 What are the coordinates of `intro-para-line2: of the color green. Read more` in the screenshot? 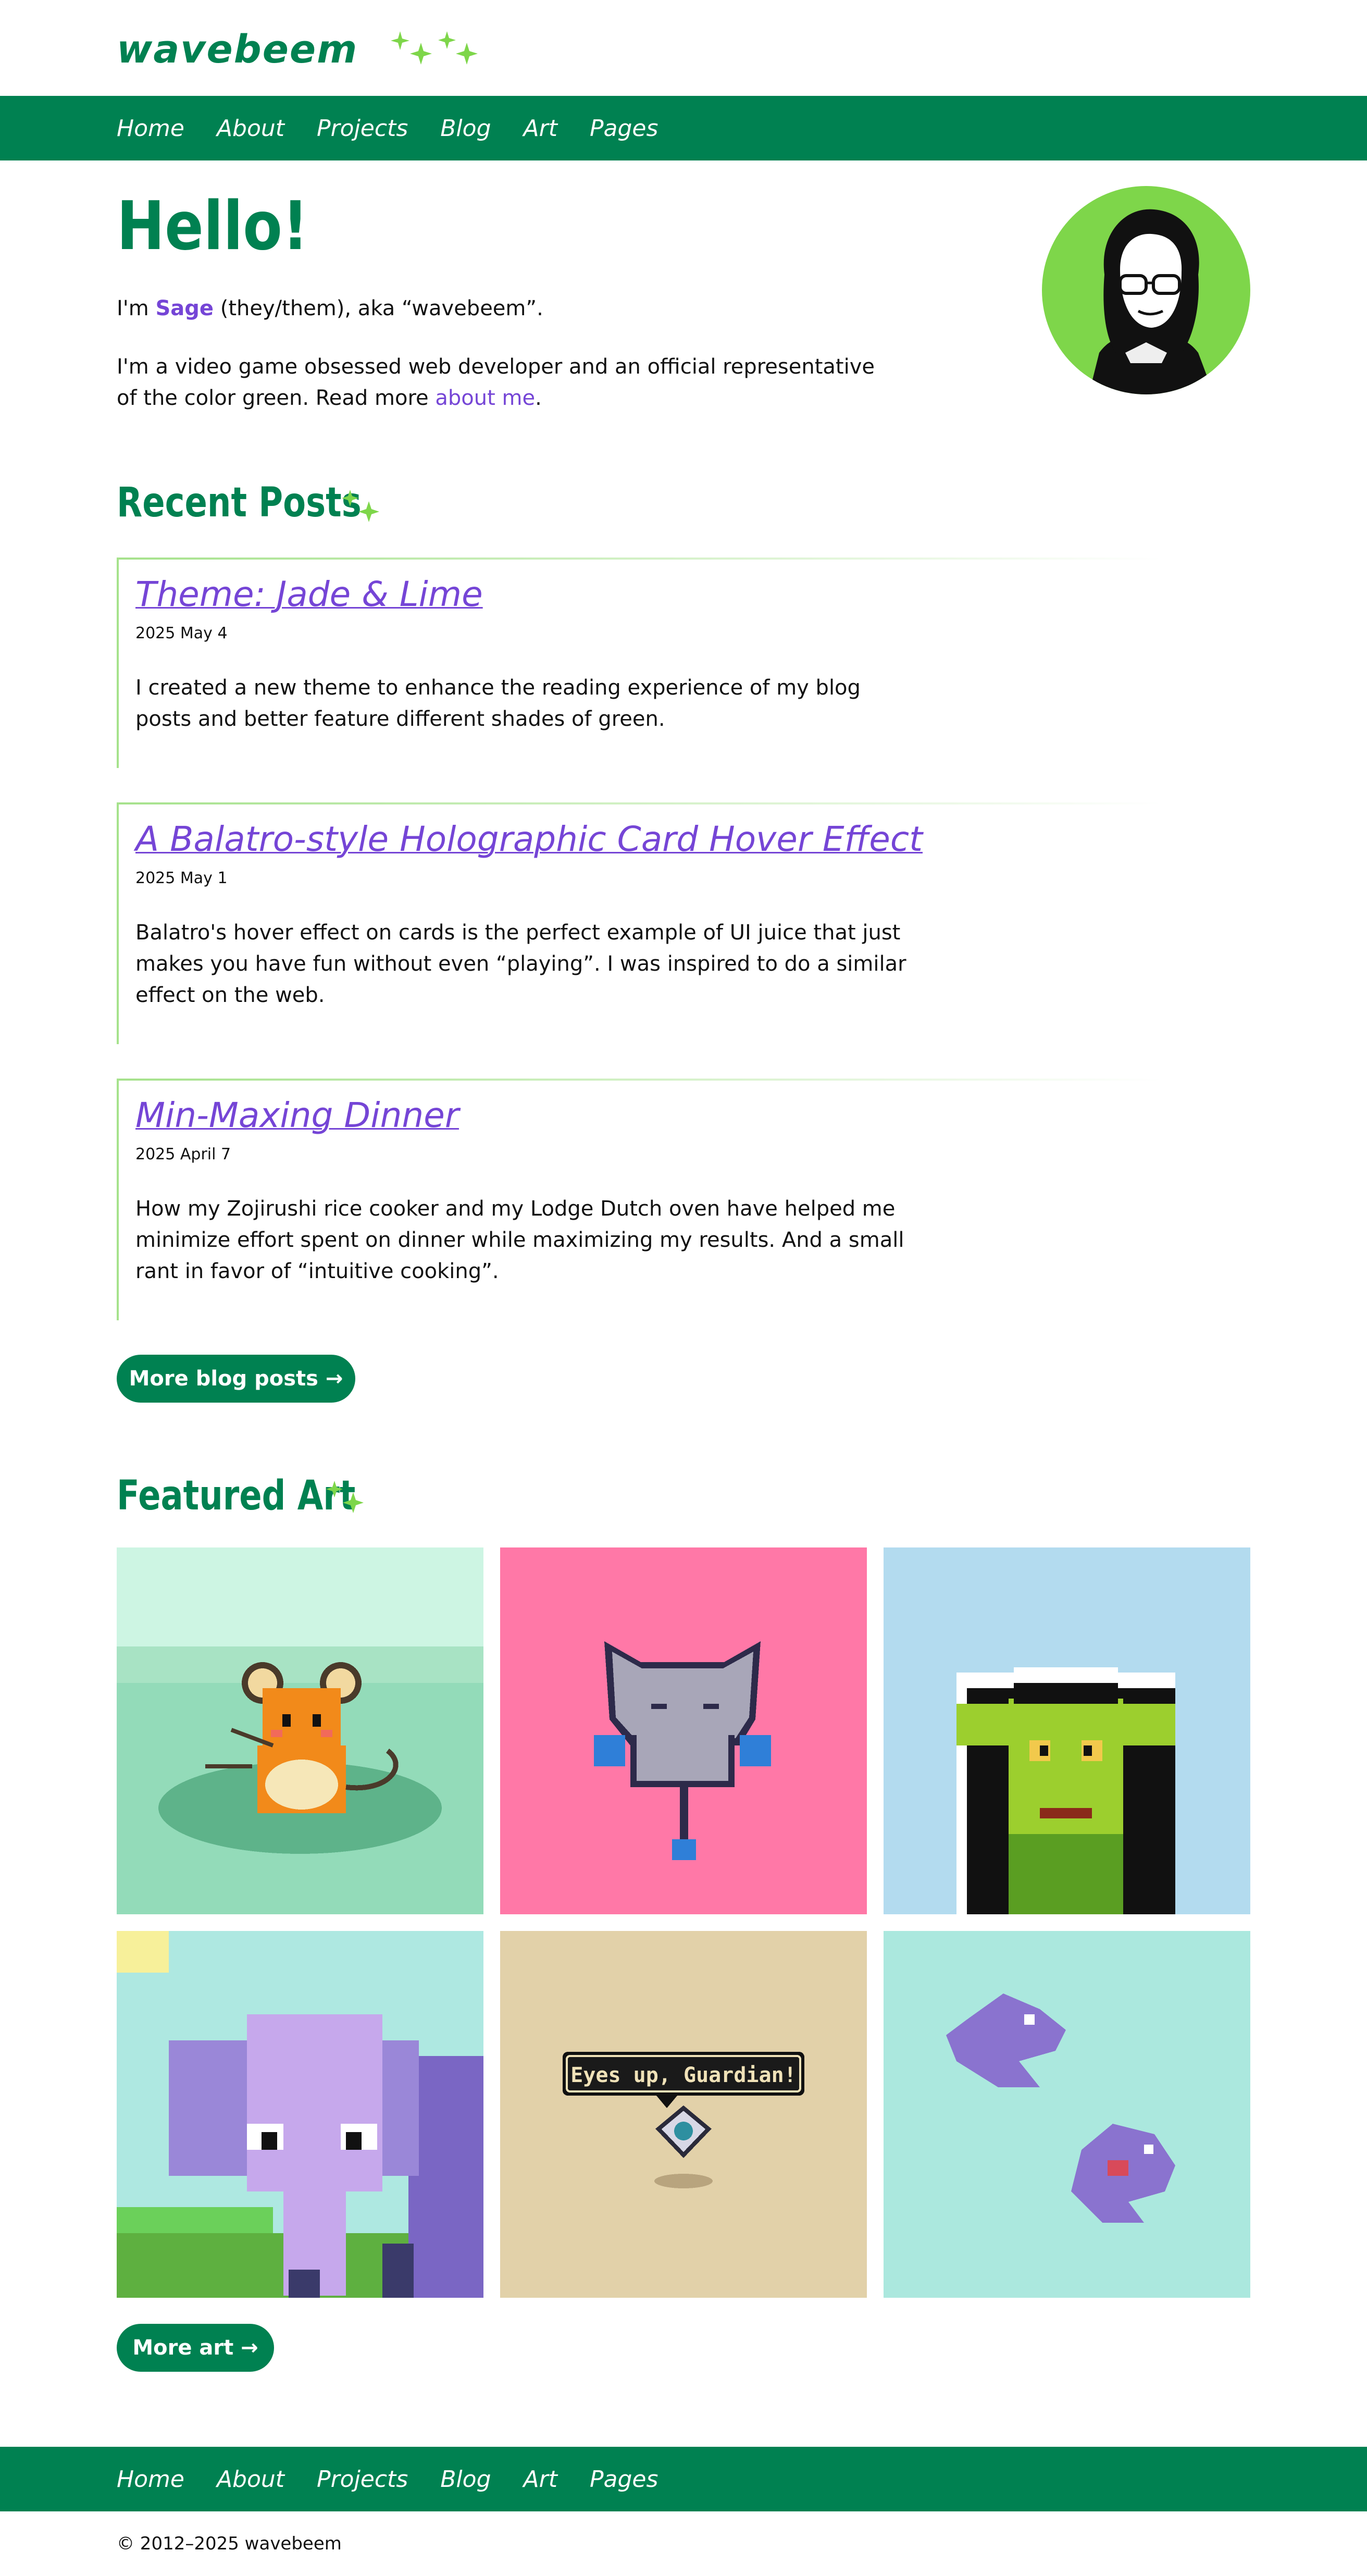 It's located at (276, 398).